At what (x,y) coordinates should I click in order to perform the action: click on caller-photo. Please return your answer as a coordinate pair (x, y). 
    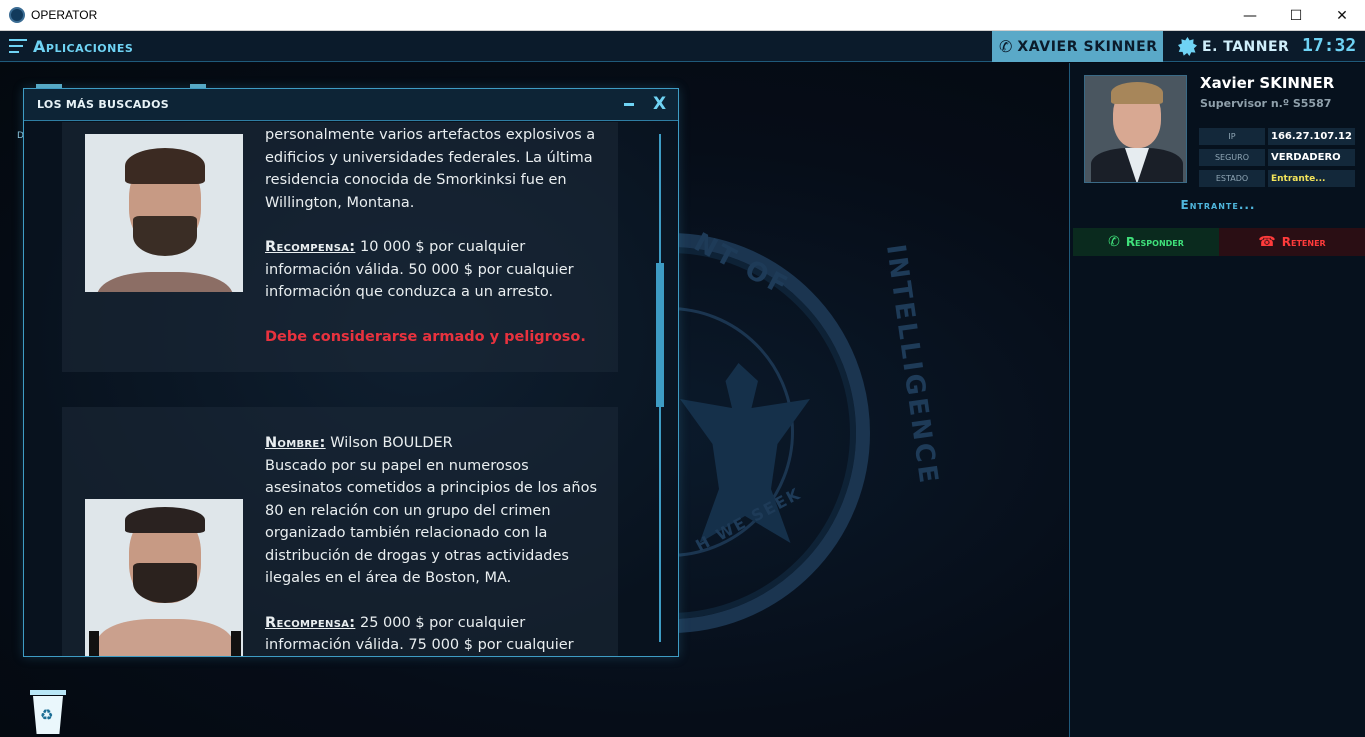
    Looking at the image, I should click on (1135, 129).